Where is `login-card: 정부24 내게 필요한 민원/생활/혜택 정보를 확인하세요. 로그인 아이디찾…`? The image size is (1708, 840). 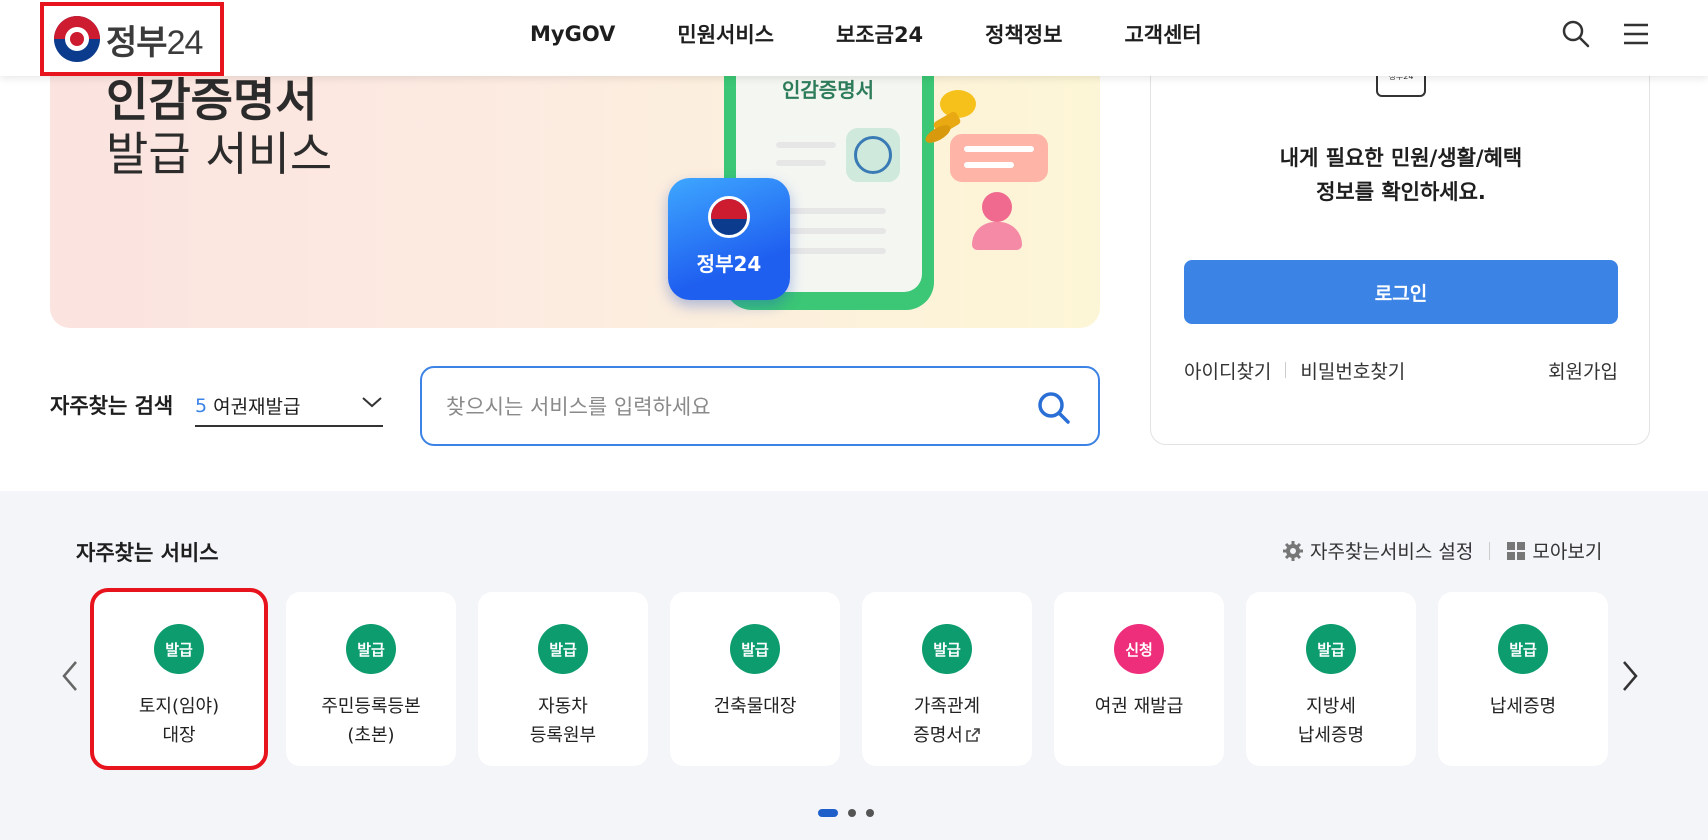
login-card: 정부24 내게 필요한 민원/생활/혜택 정보를 확인하세요. 로그인 아이디찾… is located at coordinates (1400, 242).